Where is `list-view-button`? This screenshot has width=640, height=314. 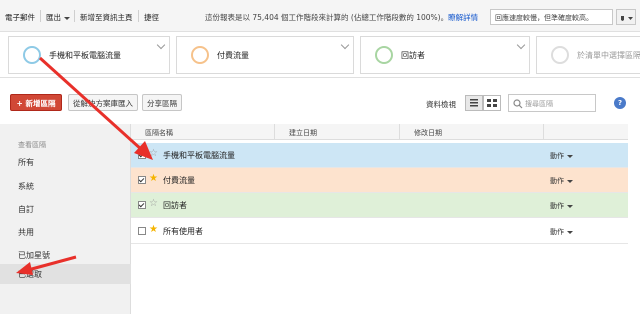
list-view-button is located at coordinates (474, 103).